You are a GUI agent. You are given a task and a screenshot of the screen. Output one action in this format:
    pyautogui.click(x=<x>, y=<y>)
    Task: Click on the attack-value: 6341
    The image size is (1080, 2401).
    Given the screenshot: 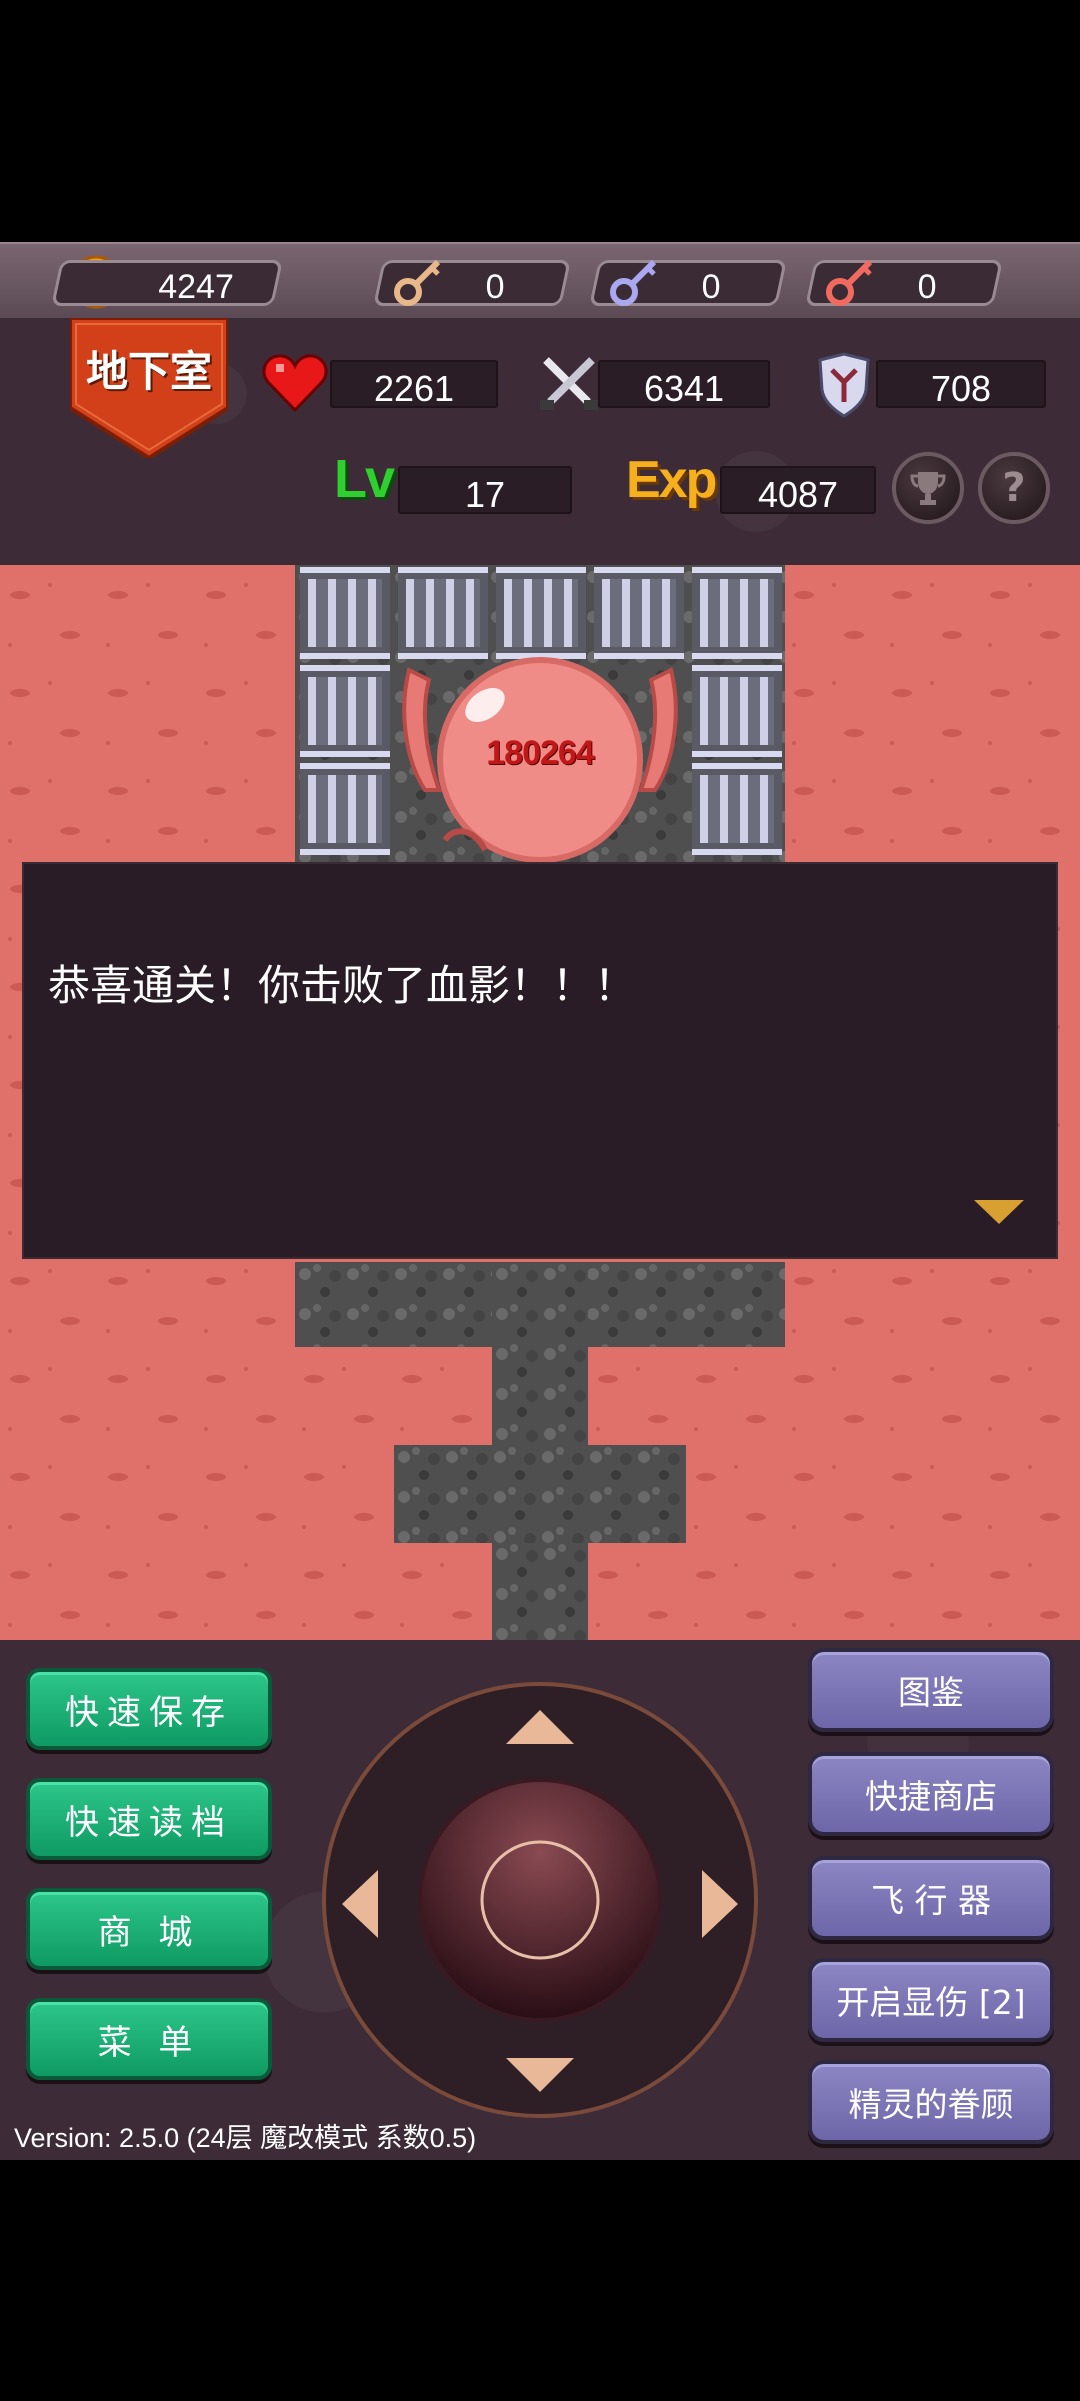 What is the action you would take?
    pyautogui.click(x=684, y=388)
    